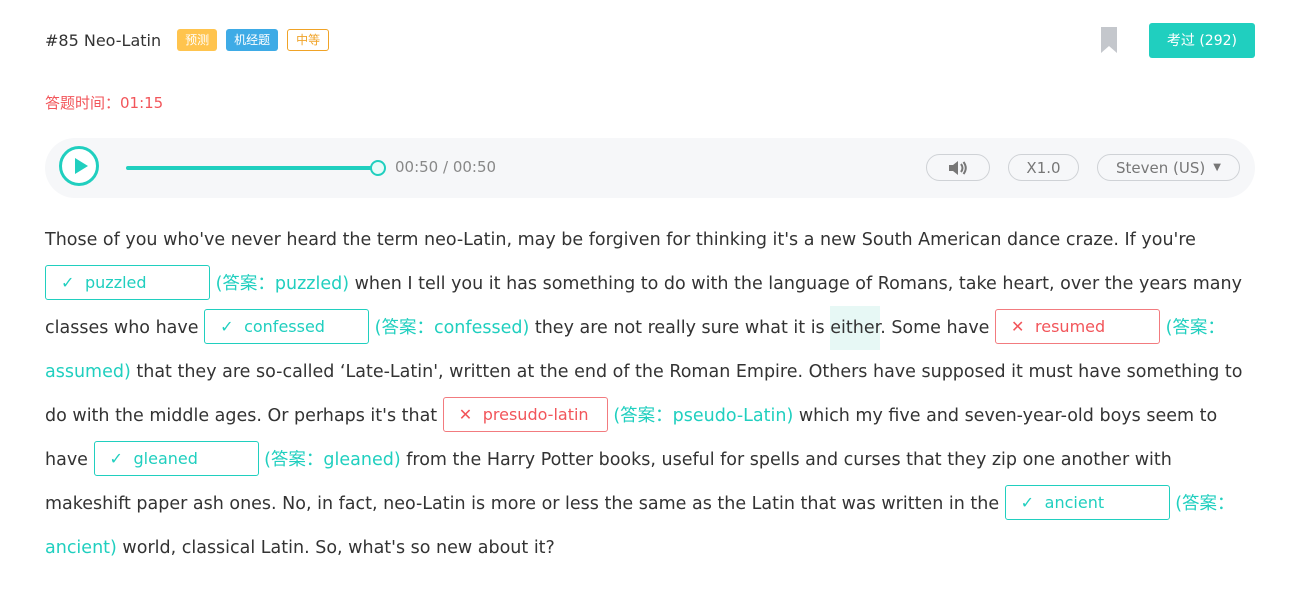  I want to click on answer-blank-1: ✓ puzzled, so click(127, 282).